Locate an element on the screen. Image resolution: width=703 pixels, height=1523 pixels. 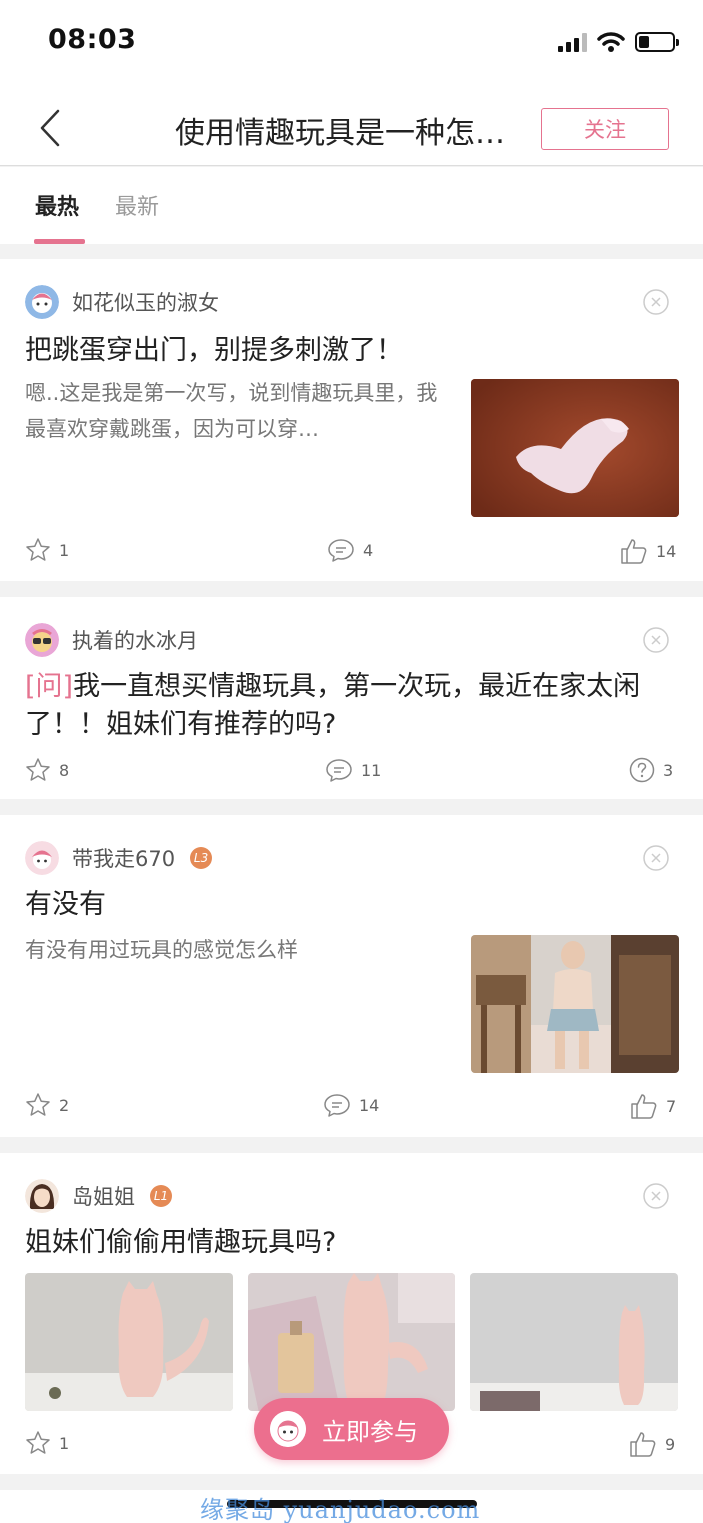
answer-count: 3 is located at coordinates (668, 770).